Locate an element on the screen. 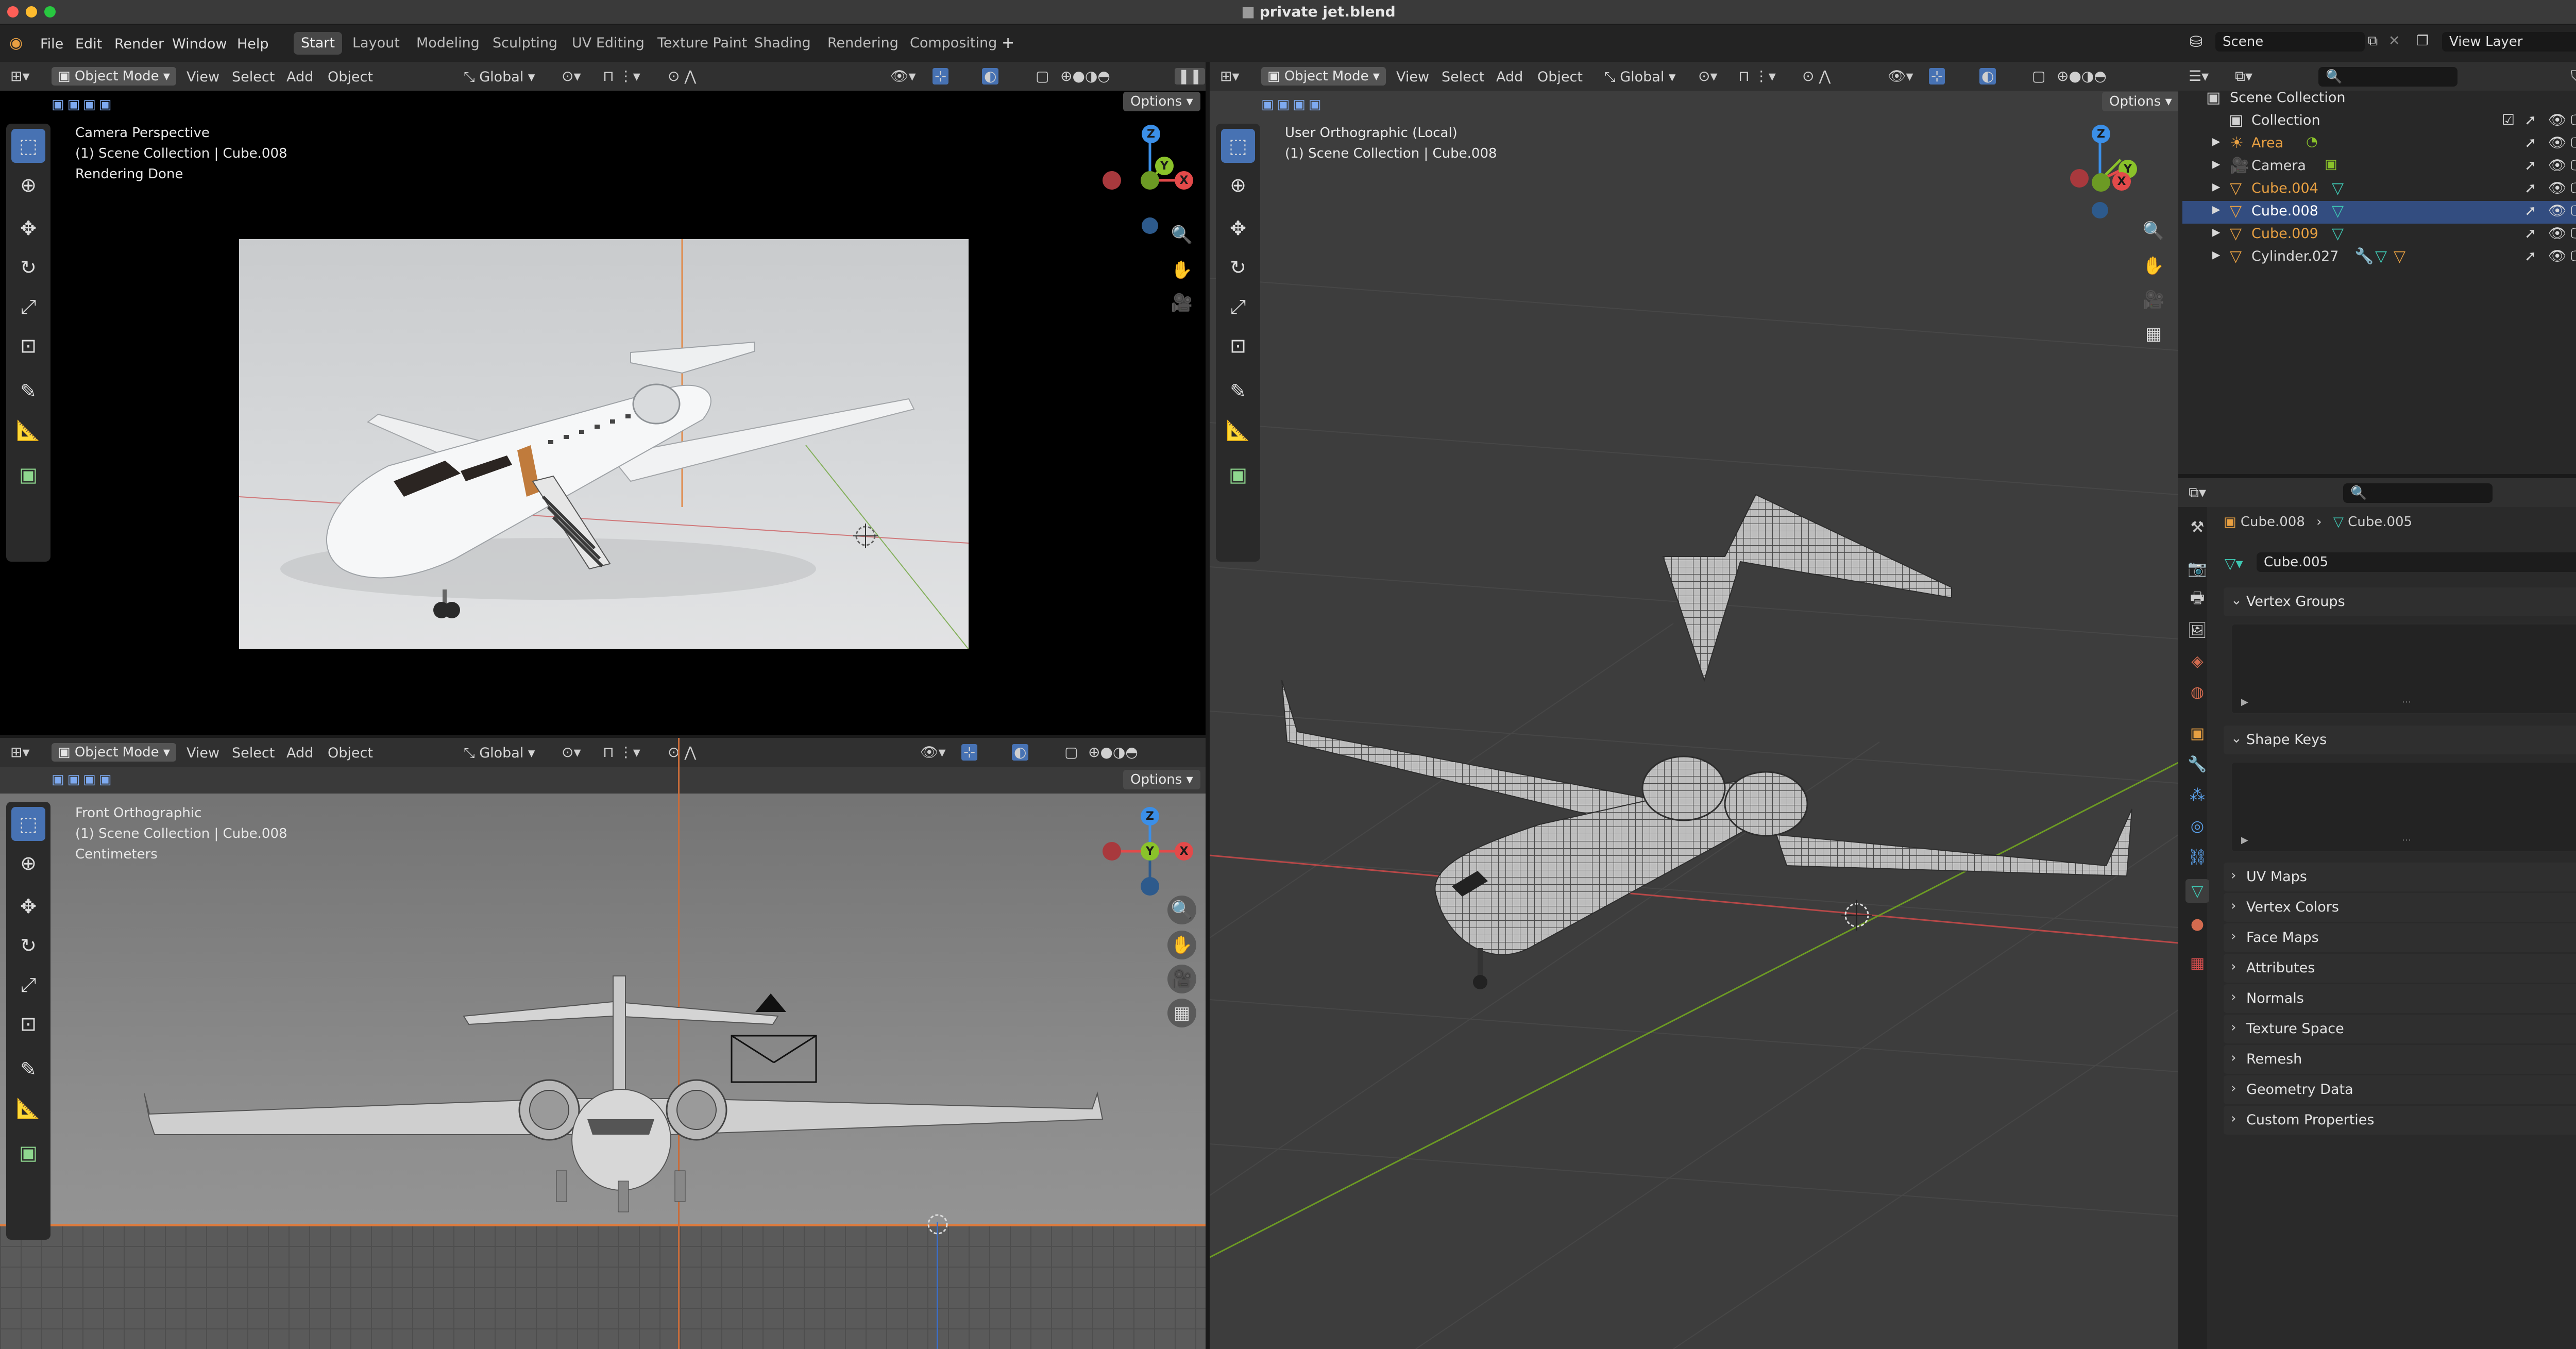 The width and height of the screenshot is (2576, 1349). scale-tool-icon: ⤢ is located at coordinates (28, 307).